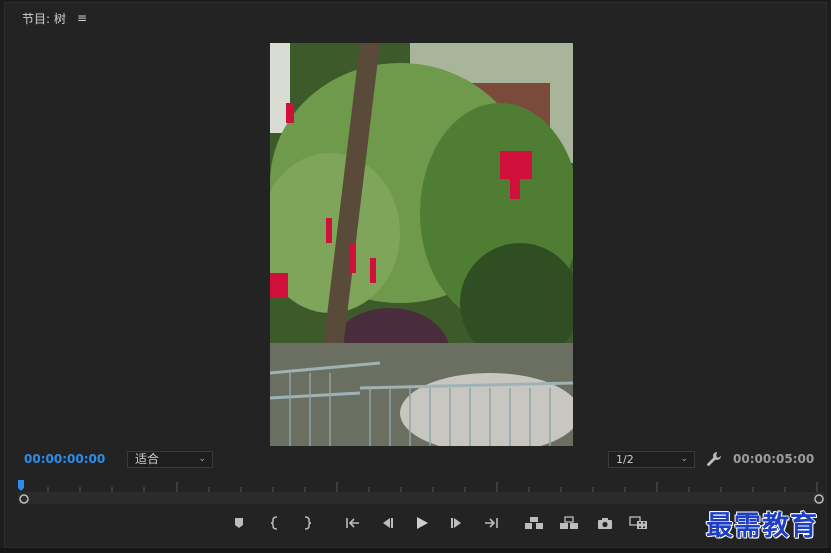 This screenshot has width=831, height=553. I want to click on mark-out-icon, so click(308, 523).